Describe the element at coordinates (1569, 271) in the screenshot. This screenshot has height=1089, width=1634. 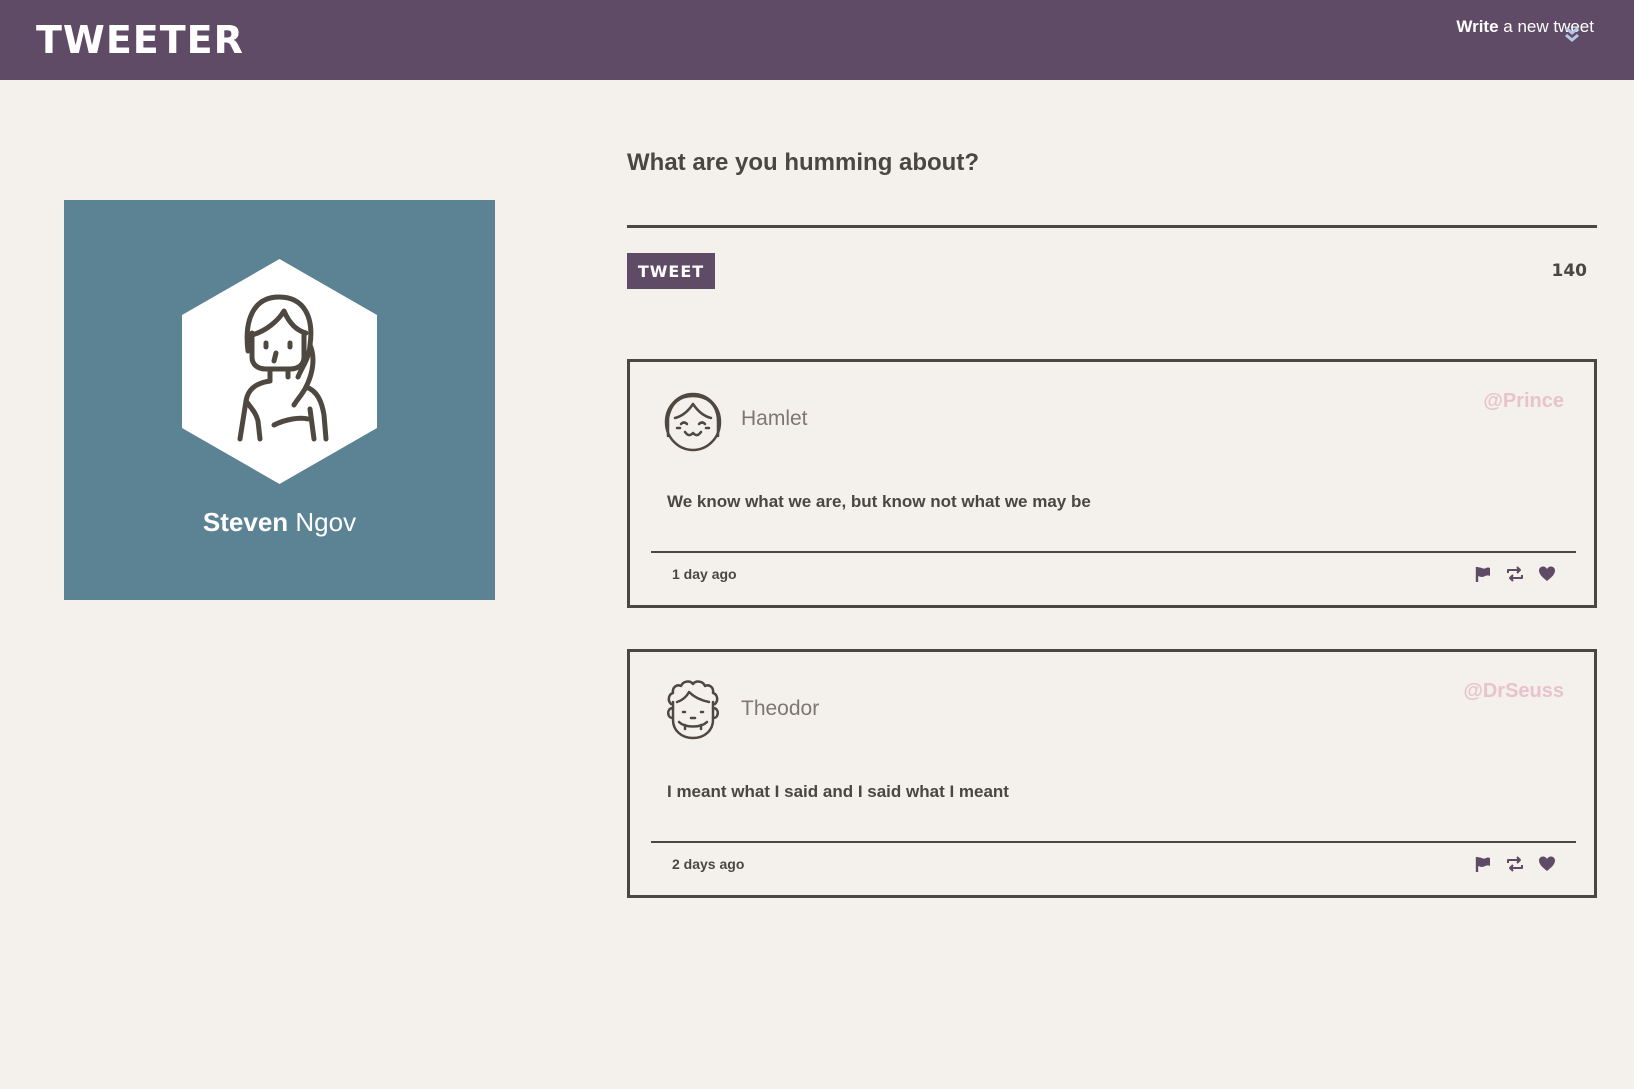
I see `character-counter: 140` at that location.